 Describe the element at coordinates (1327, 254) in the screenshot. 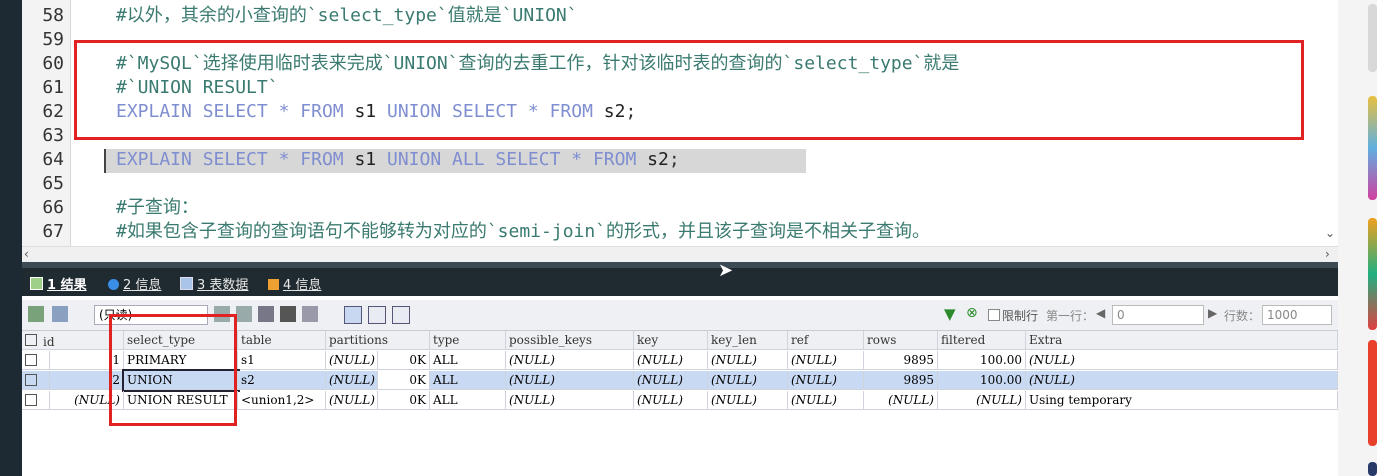

I see `scroll-right-icon: ›` at that location.